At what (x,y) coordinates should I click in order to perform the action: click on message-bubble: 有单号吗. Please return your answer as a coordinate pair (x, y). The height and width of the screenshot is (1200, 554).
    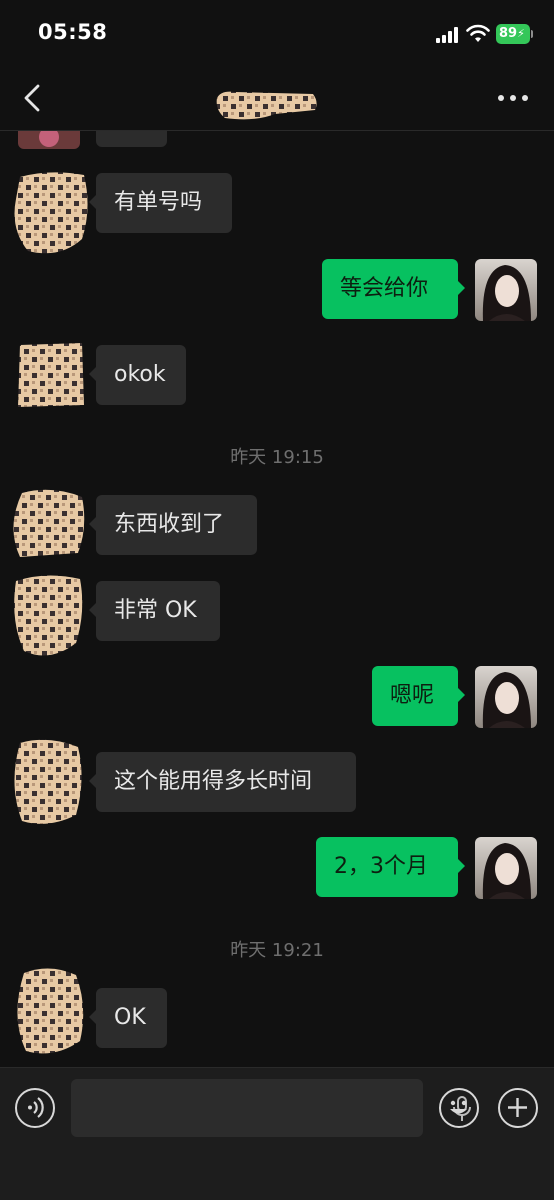
    Looking at the image, I should click on (160, 203).